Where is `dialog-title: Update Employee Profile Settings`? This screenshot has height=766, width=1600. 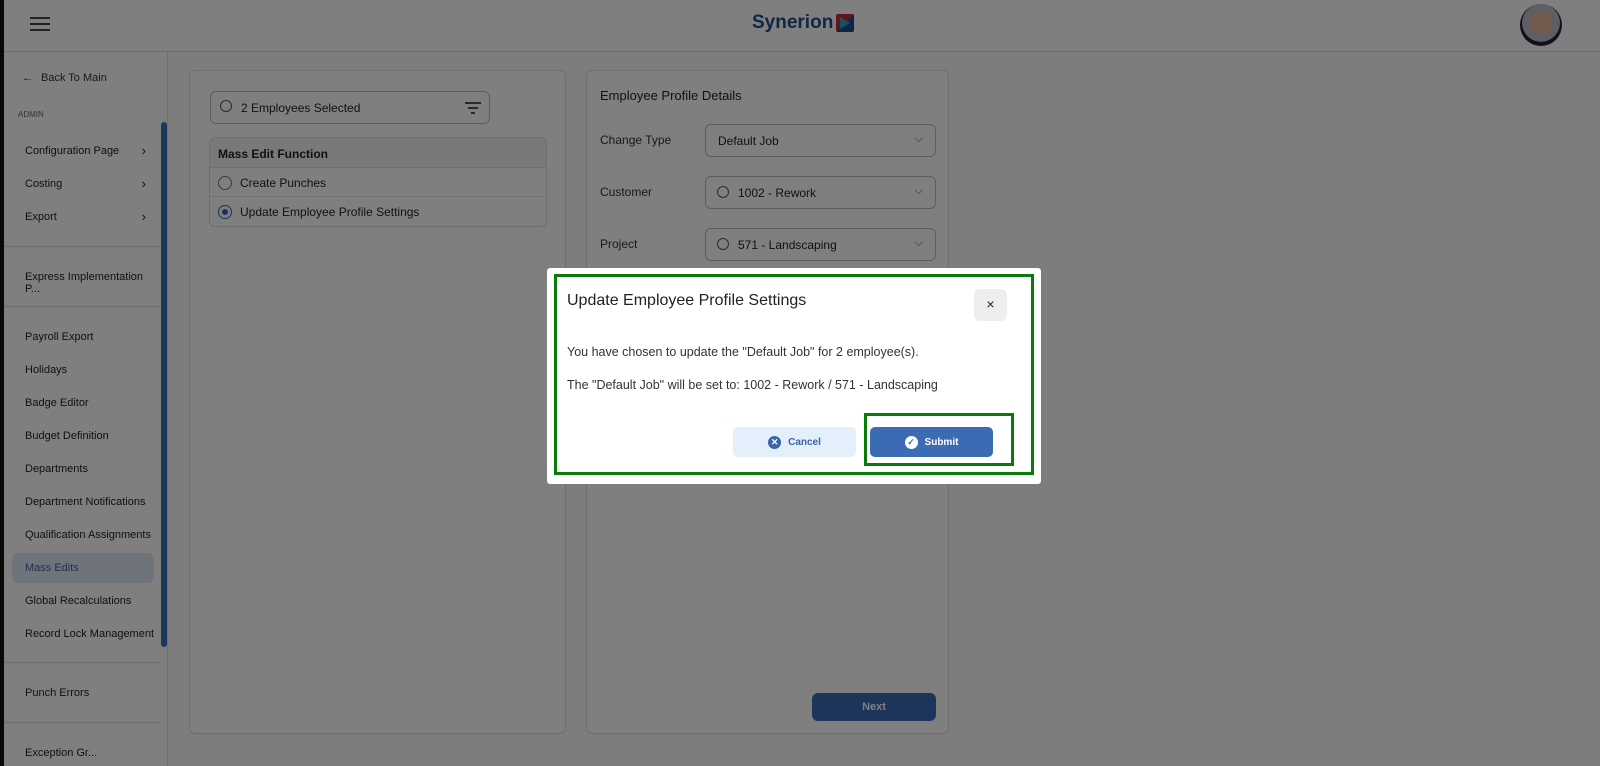
dialog-title: Update Employee Profile Settings is located at coordinates (687, 300).